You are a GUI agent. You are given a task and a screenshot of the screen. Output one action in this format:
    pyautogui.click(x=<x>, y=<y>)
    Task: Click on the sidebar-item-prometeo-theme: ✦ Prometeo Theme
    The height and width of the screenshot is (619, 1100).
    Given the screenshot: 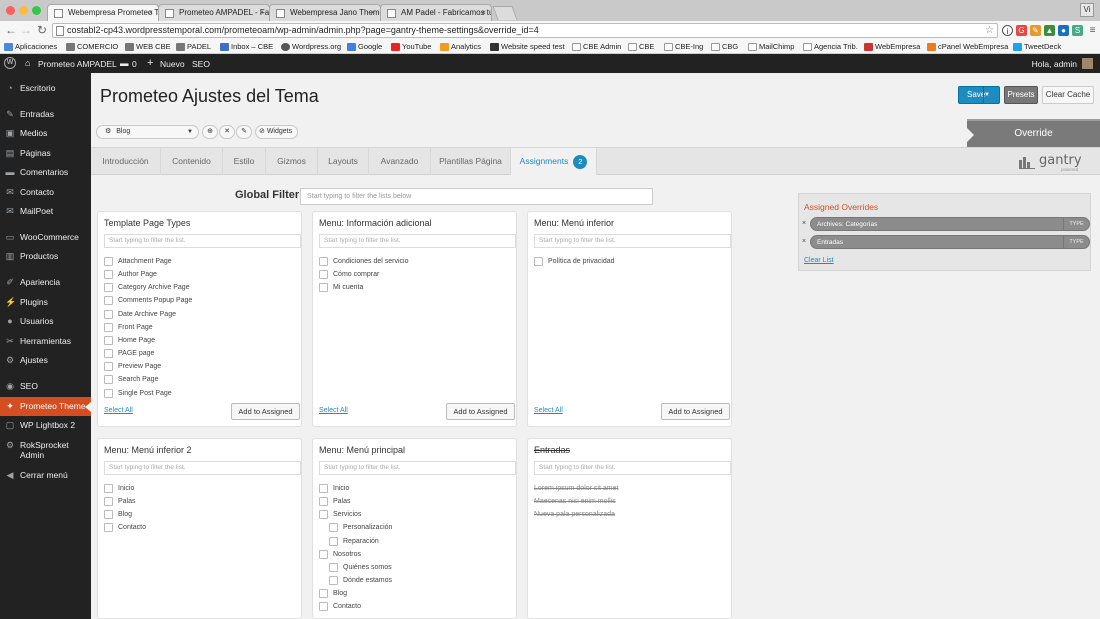 What is the action you would take?
    pyautogui.click(x=45, y=406)
    